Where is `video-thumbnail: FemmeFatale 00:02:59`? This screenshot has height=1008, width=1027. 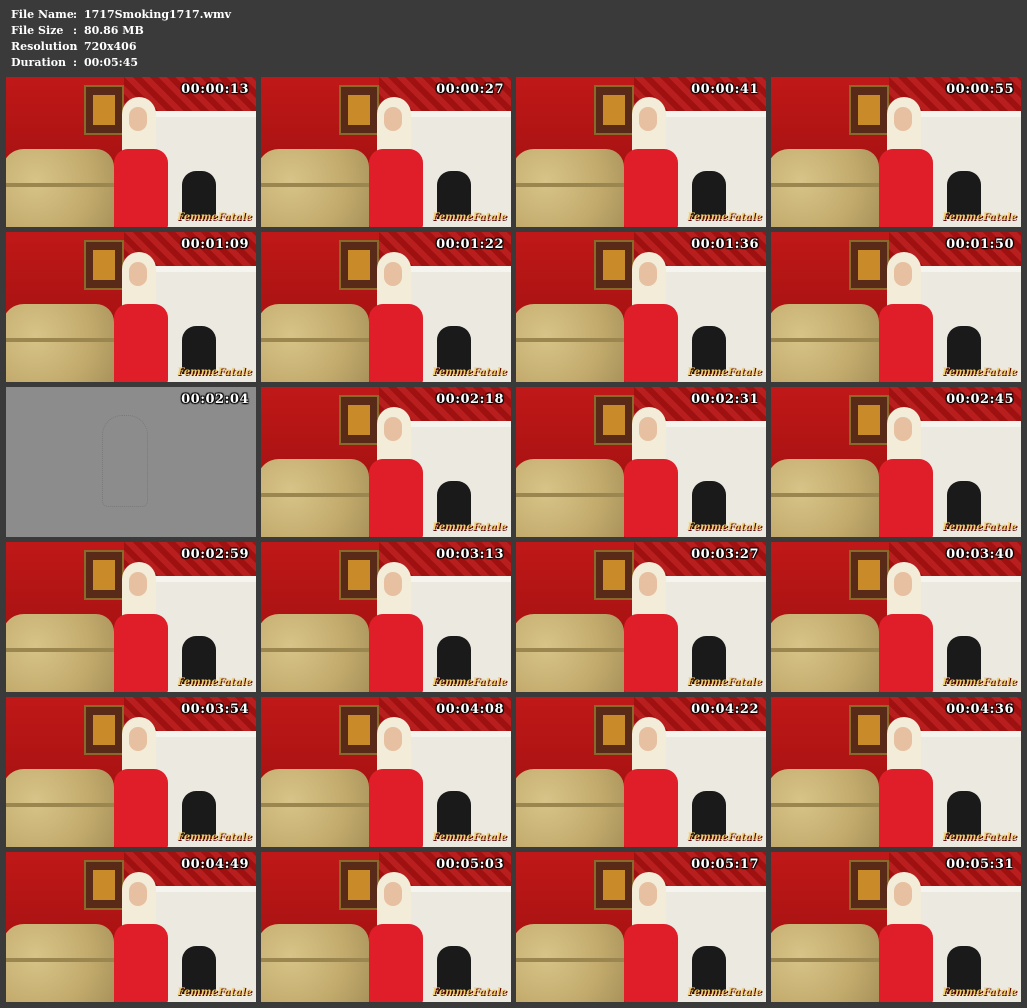
video-thumbnail: FemmeFatale 00:02:59 is located at coordinates (131, 617).